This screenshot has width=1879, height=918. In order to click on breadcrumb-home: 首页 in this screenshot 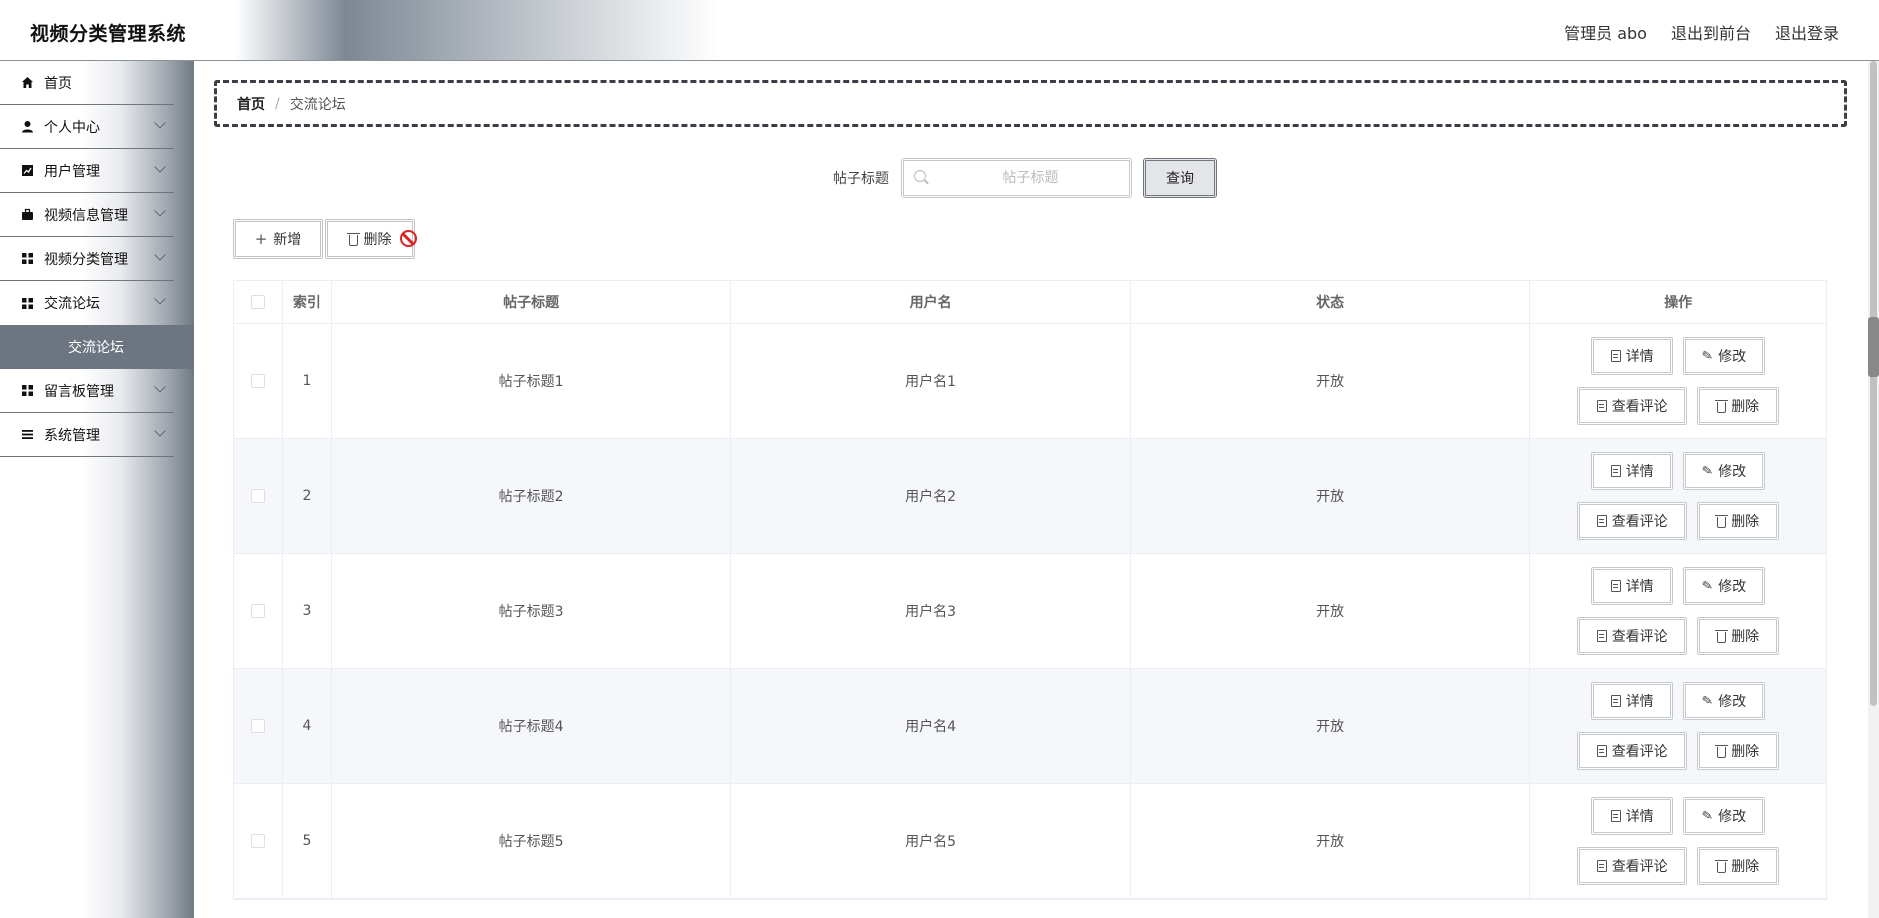, I will do `click(251, 104)`.